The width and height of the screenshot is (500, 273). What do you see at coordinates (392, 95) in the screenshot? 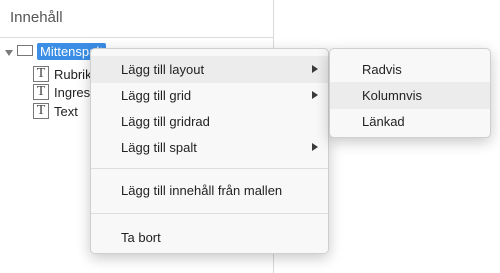
I see `submenu-item-label: Kolumnvis` at bounding box center [392, 95].